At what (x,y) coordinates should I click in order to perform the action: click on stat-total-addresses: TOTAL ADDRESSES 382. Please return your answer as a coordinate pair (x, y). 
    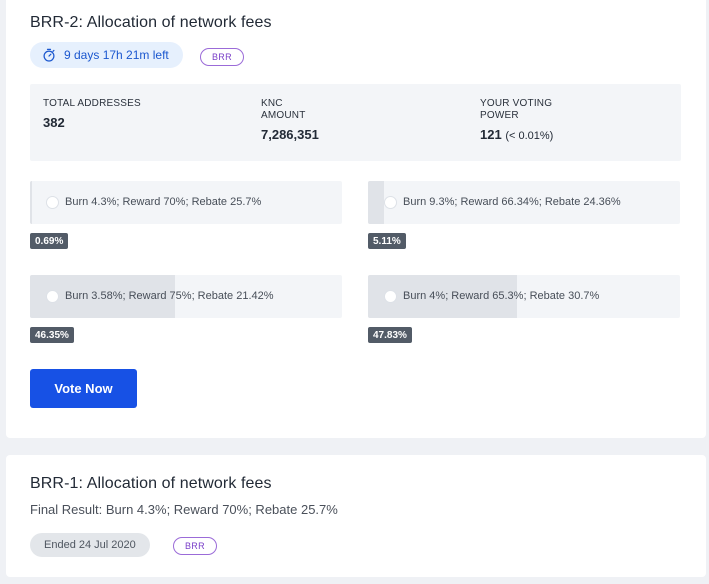
    Looking at the image, I should click on (92, 114).